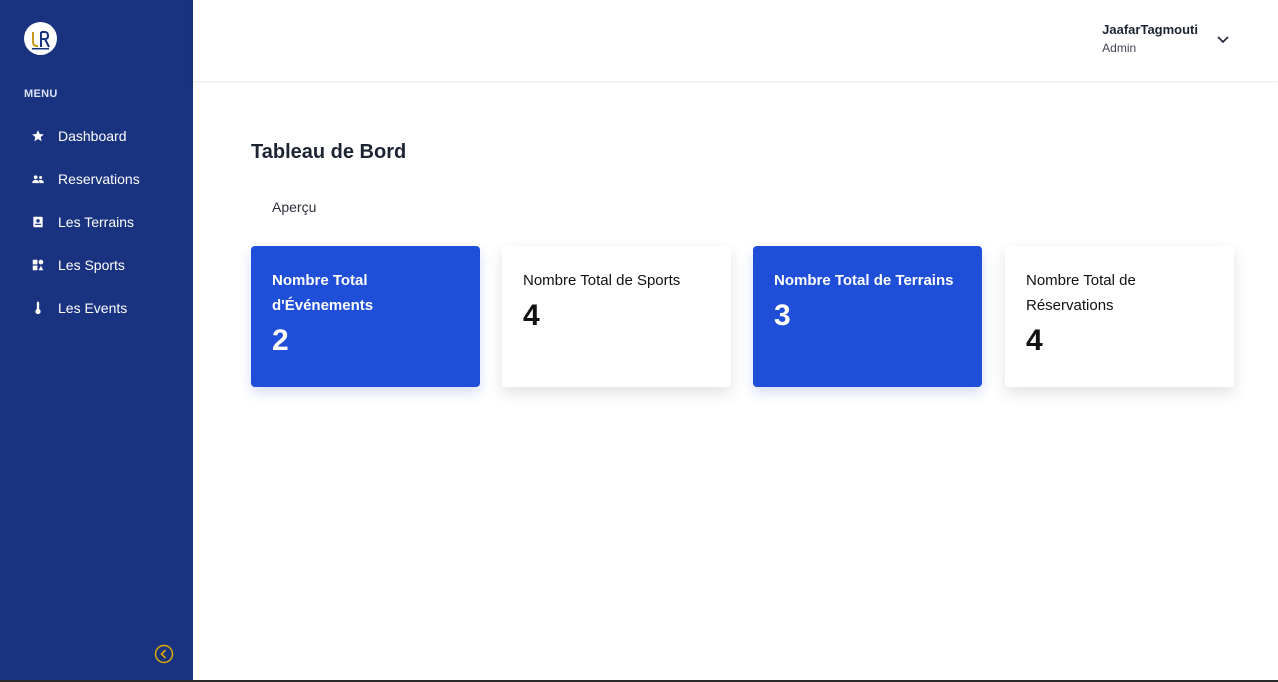 The width and height of the screenshot is (1278, 682). Describe the element at coordinates (1081, 293) in the screenshot. I see `stat-card-label: Nombre Total de Réservations` at that location.